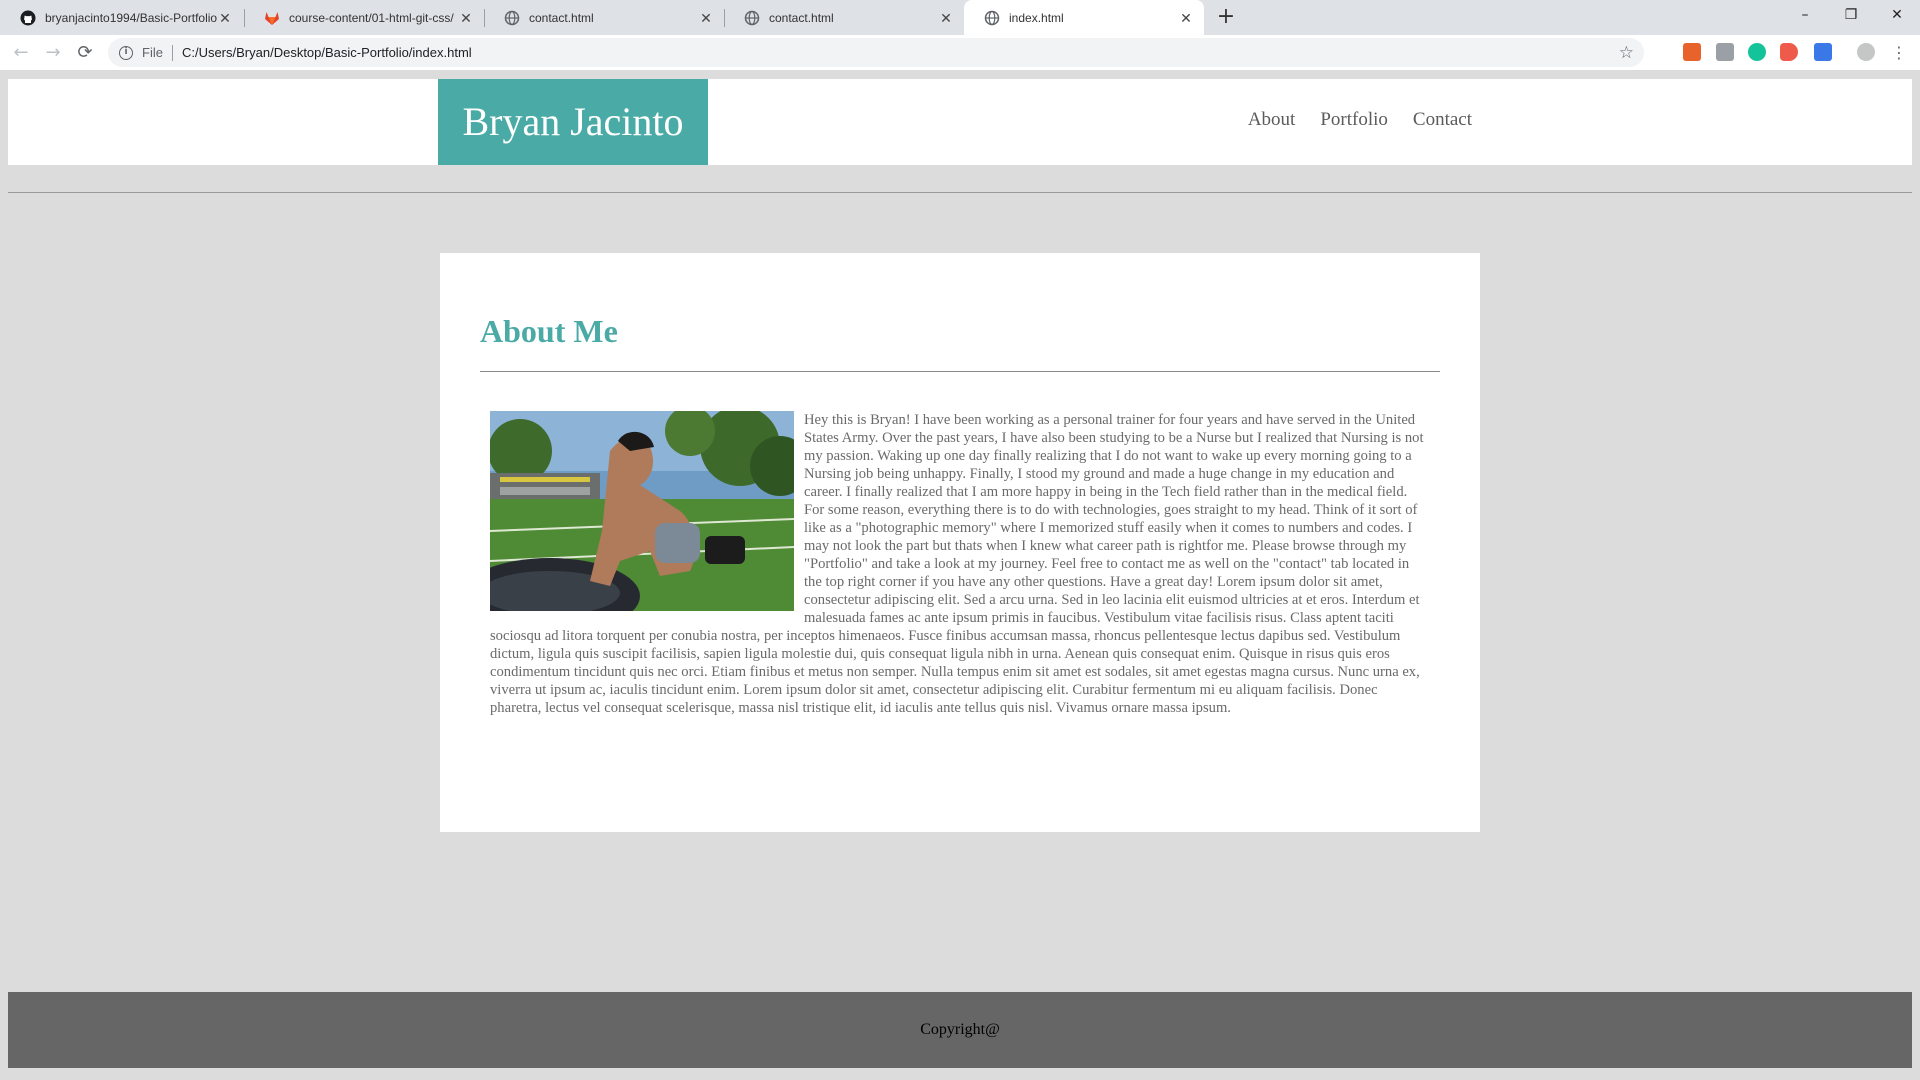  Describe the element at coordinates (1272, 120) in the screenshot. I see `nav-link-about: About` at that location.